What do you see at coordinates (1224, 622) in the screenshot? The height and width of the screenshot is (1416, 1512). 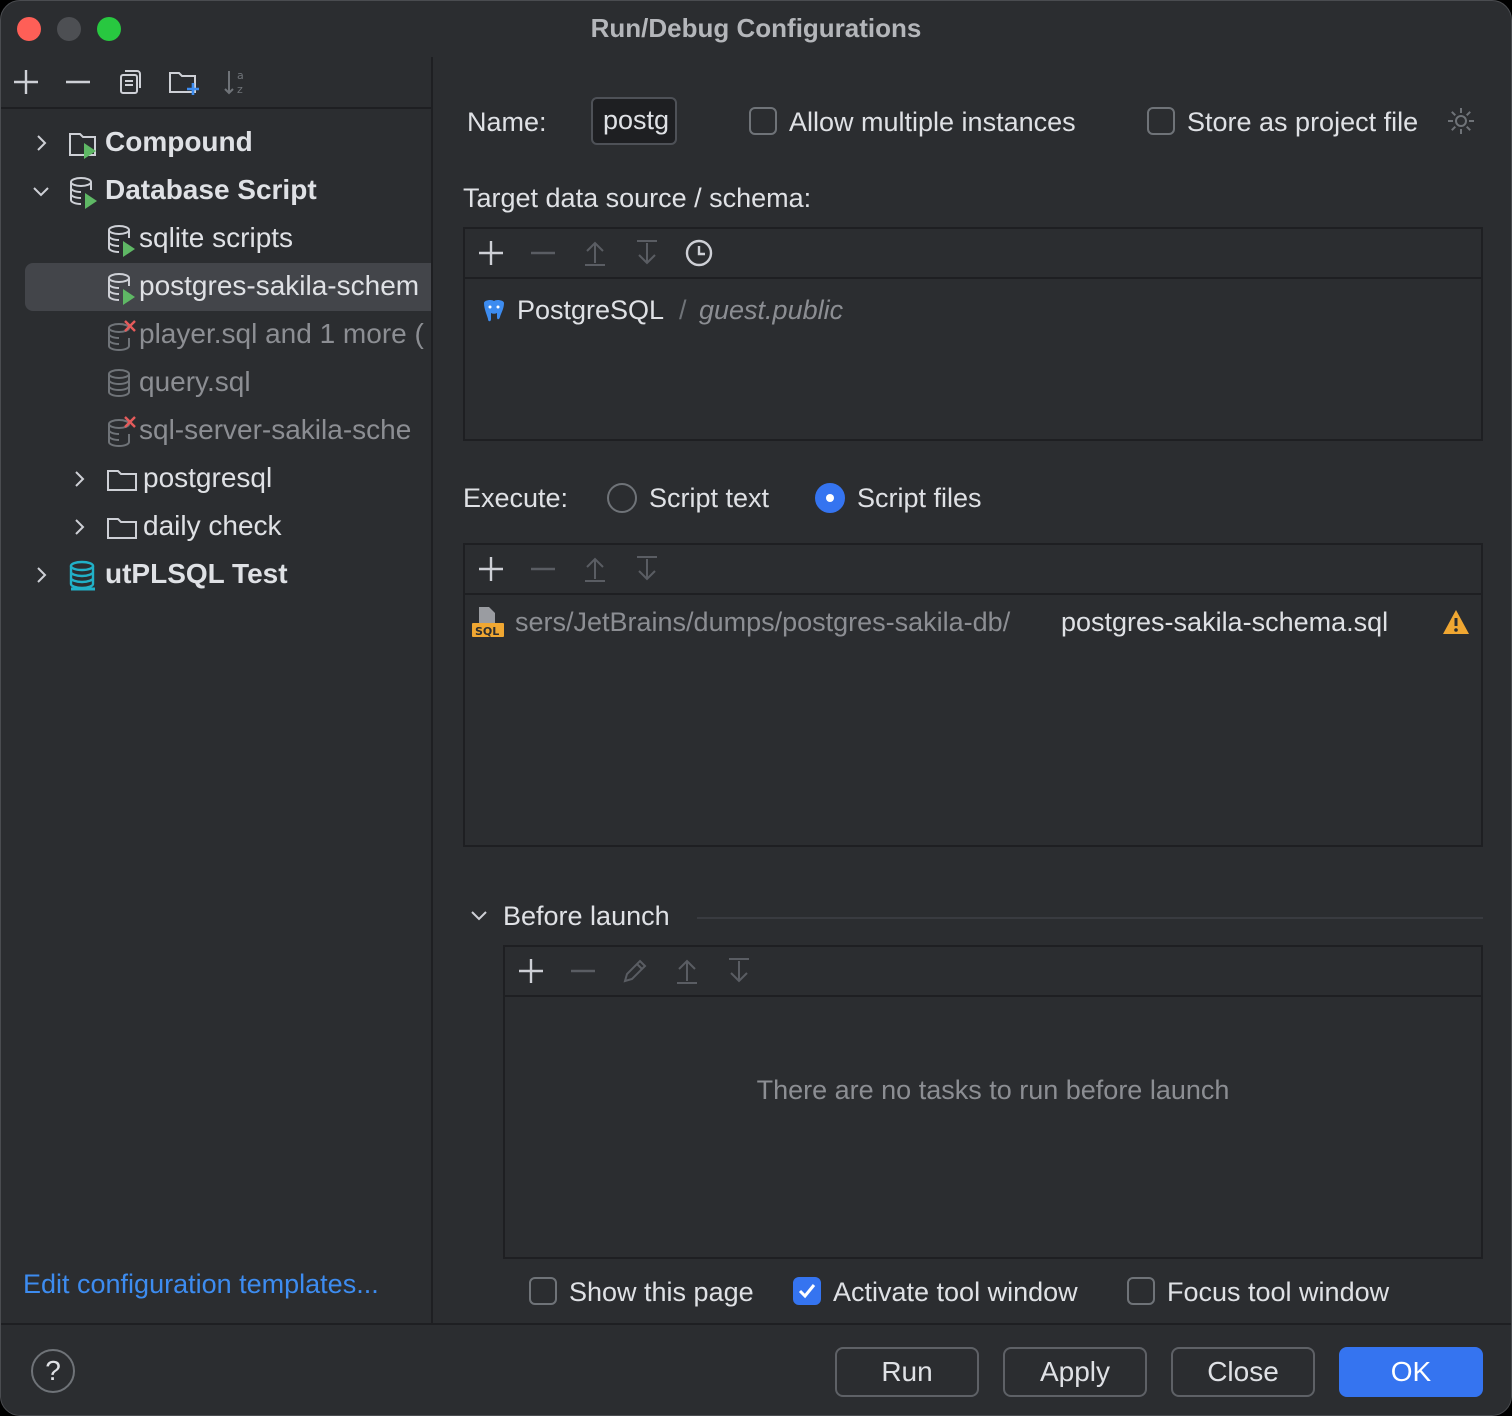 I see `script-file-name: postgres-sakila-schema.sql` at bounding box center [1224, 622].